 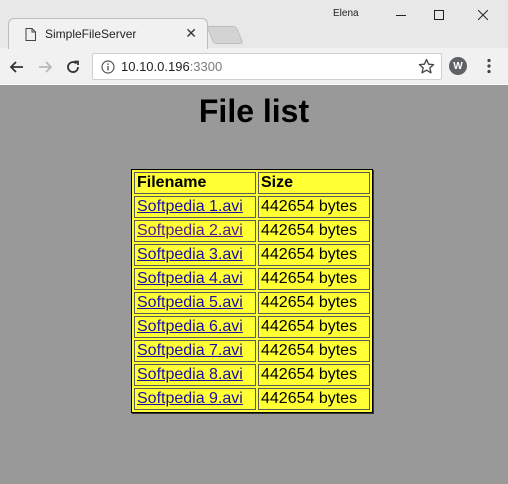 I want to click on table-row: Softpedia 8.avi 442654 bytes, so click(x=252, y=375).